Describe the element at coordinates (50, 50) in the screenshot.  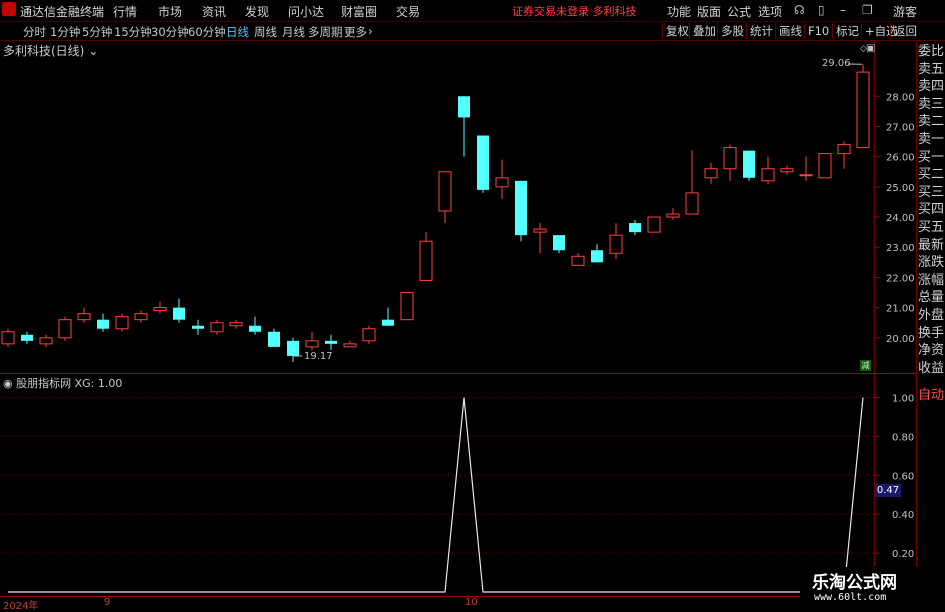
I see `chart-header: 多利科技(日线) ⌄` at that location.